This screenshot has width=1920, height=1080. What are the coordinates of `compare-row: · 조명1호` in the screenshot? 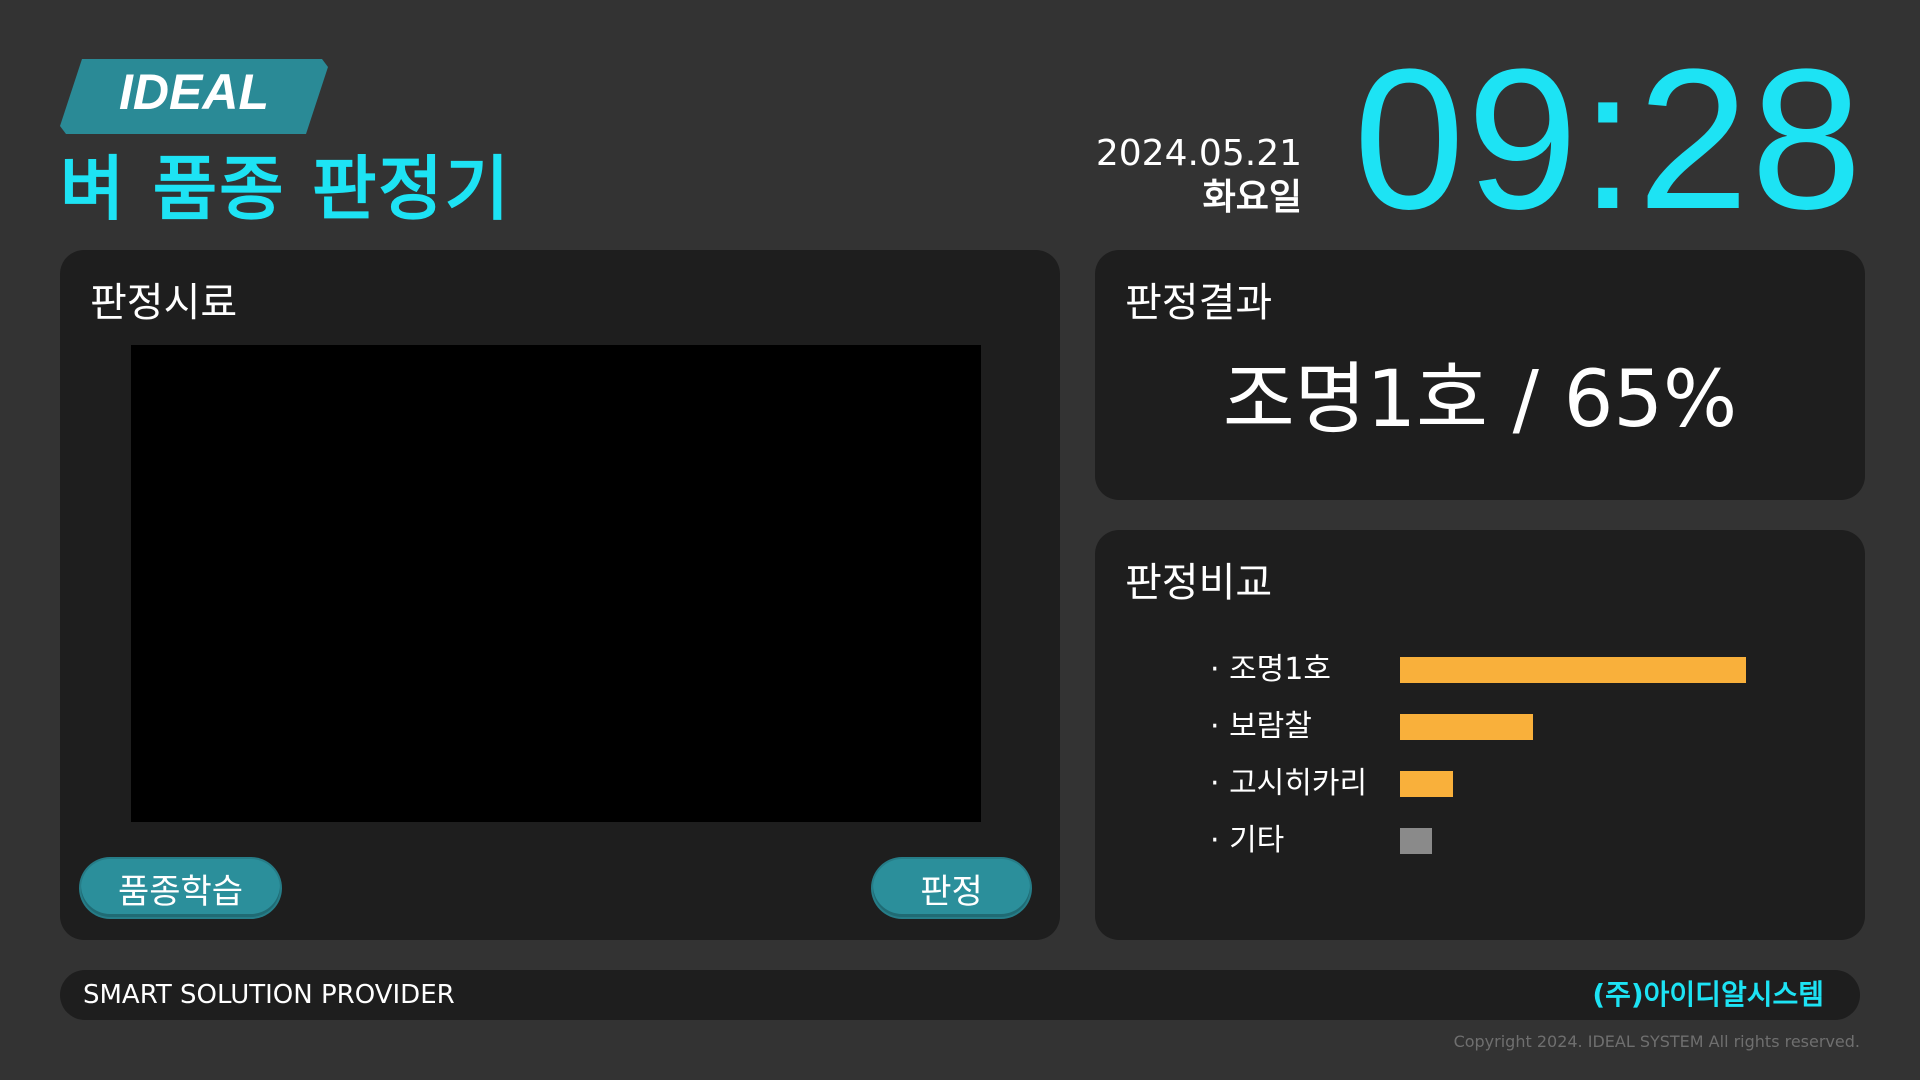 It's located at (1510, 670).